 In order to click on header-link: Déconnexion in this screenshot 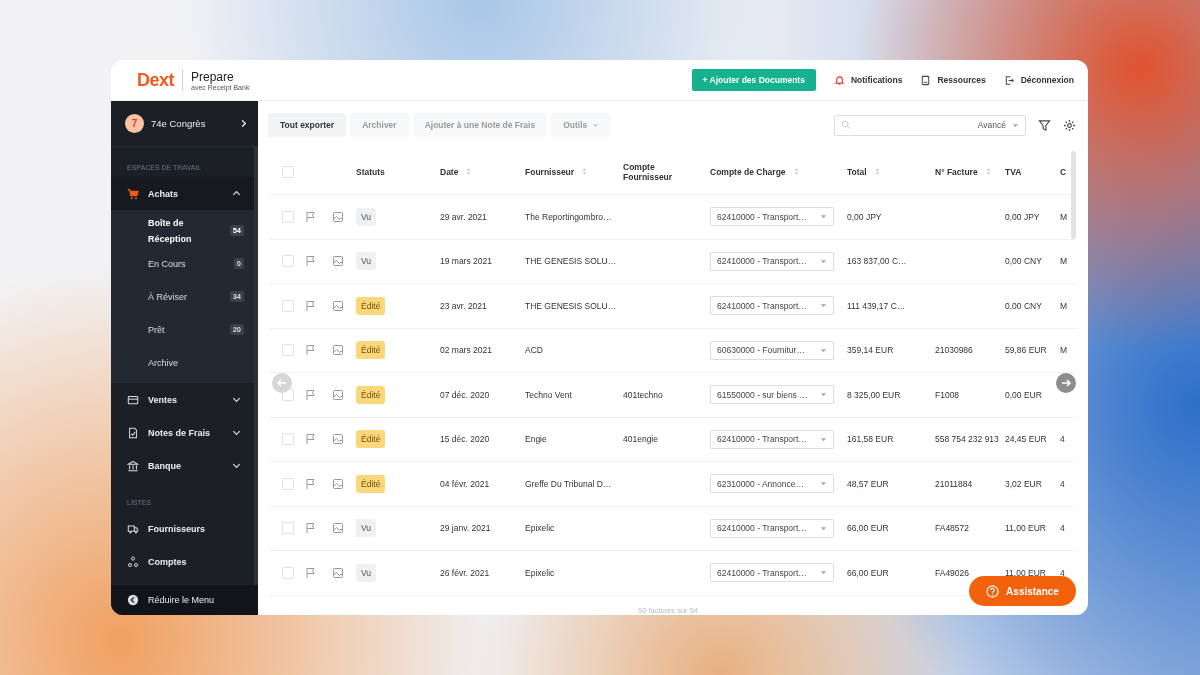, I will do `click(1038, 80)`.